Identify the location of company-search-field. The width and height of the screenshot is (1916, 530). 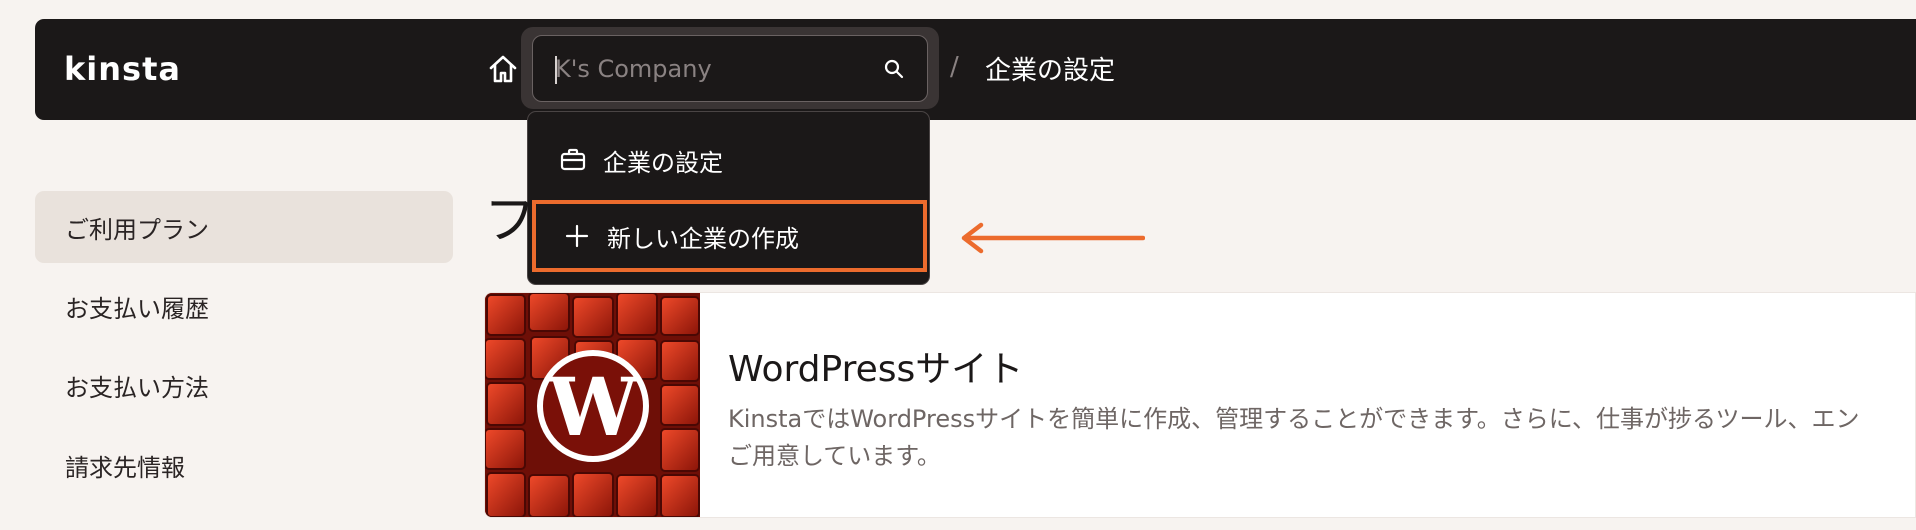
(730, 68).